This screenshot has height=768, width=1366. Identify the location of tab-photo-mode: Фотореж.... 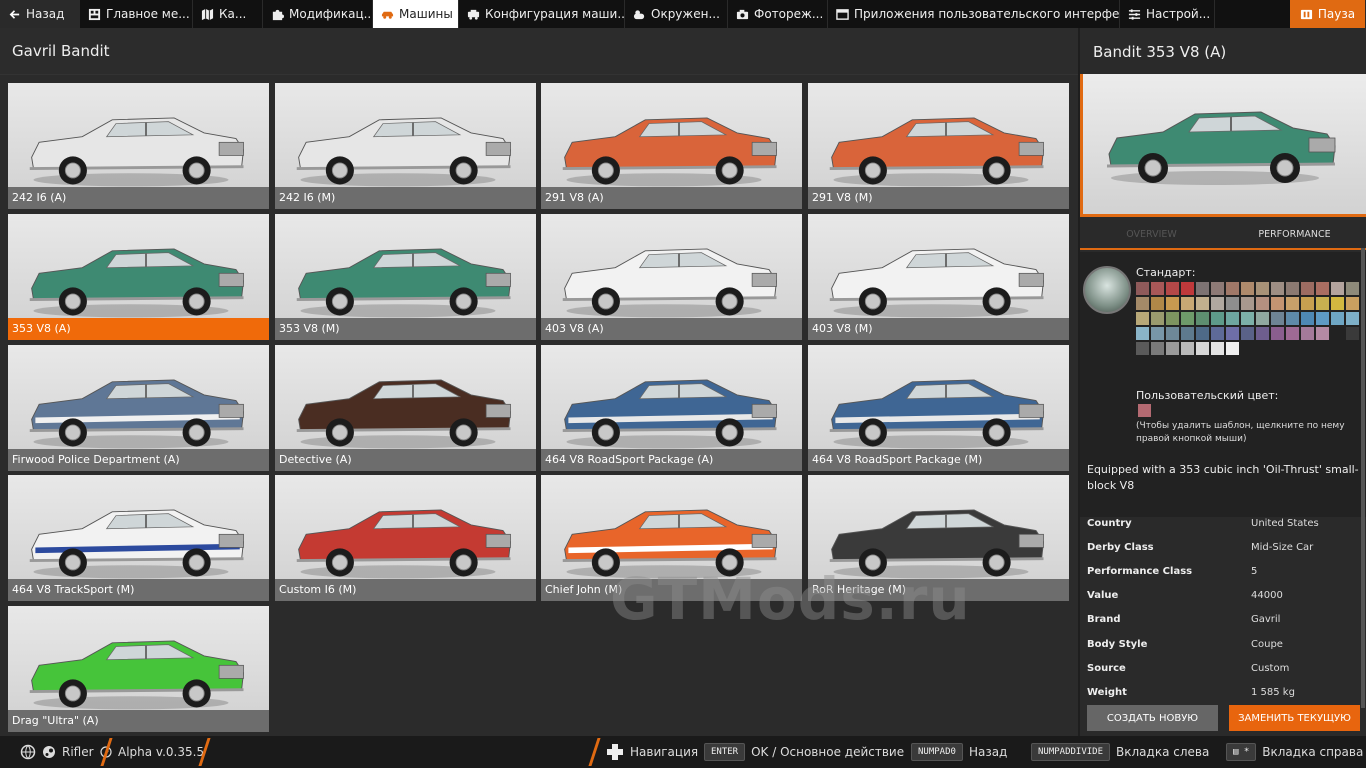
(778, 14).